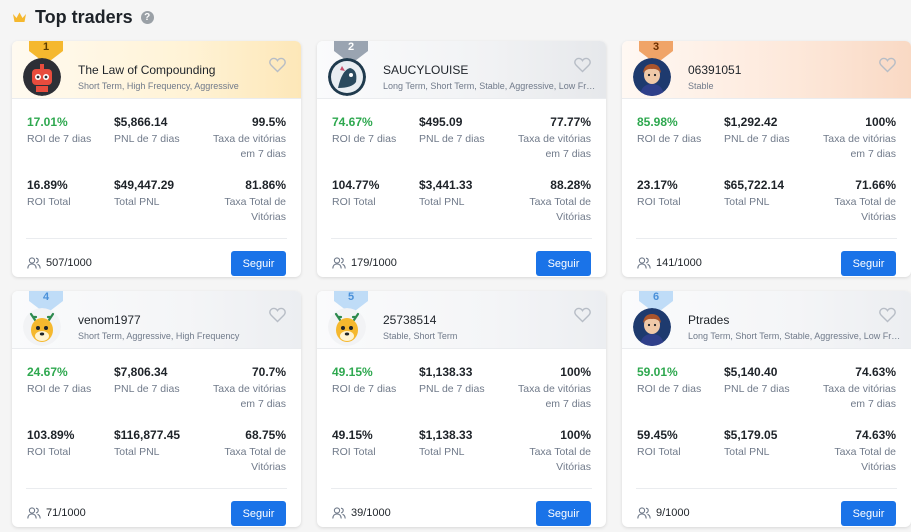  What do you see at coordinates (708, 320) in the screenshot?
I see `trader-name: Ptrades` at bounding box center [708, 320].